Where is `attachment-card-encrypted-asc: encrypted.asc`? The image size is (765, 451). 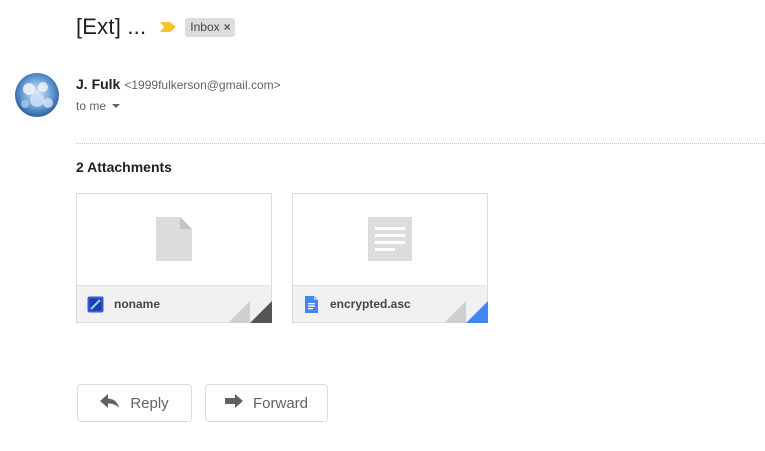
attachment-card-encrypted-asc: encrypted.asc is located at coordinates (390, 258).